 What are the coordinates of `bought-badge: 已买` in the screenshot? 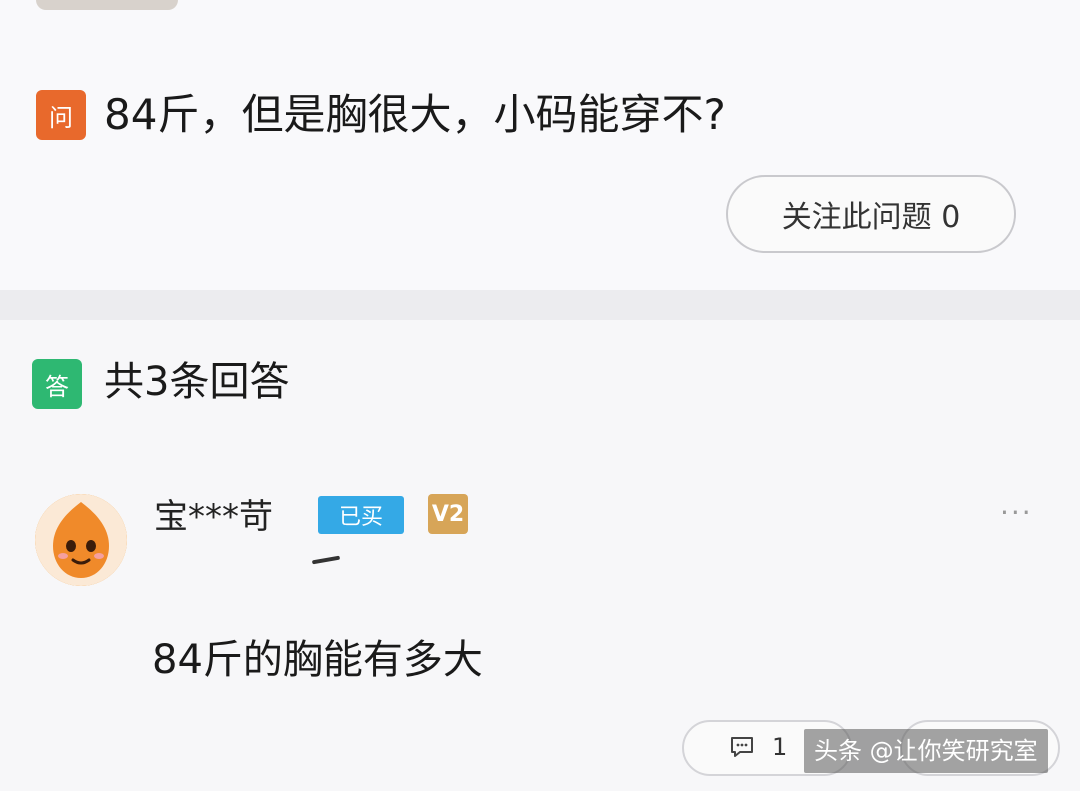 It's located at (361, 515).